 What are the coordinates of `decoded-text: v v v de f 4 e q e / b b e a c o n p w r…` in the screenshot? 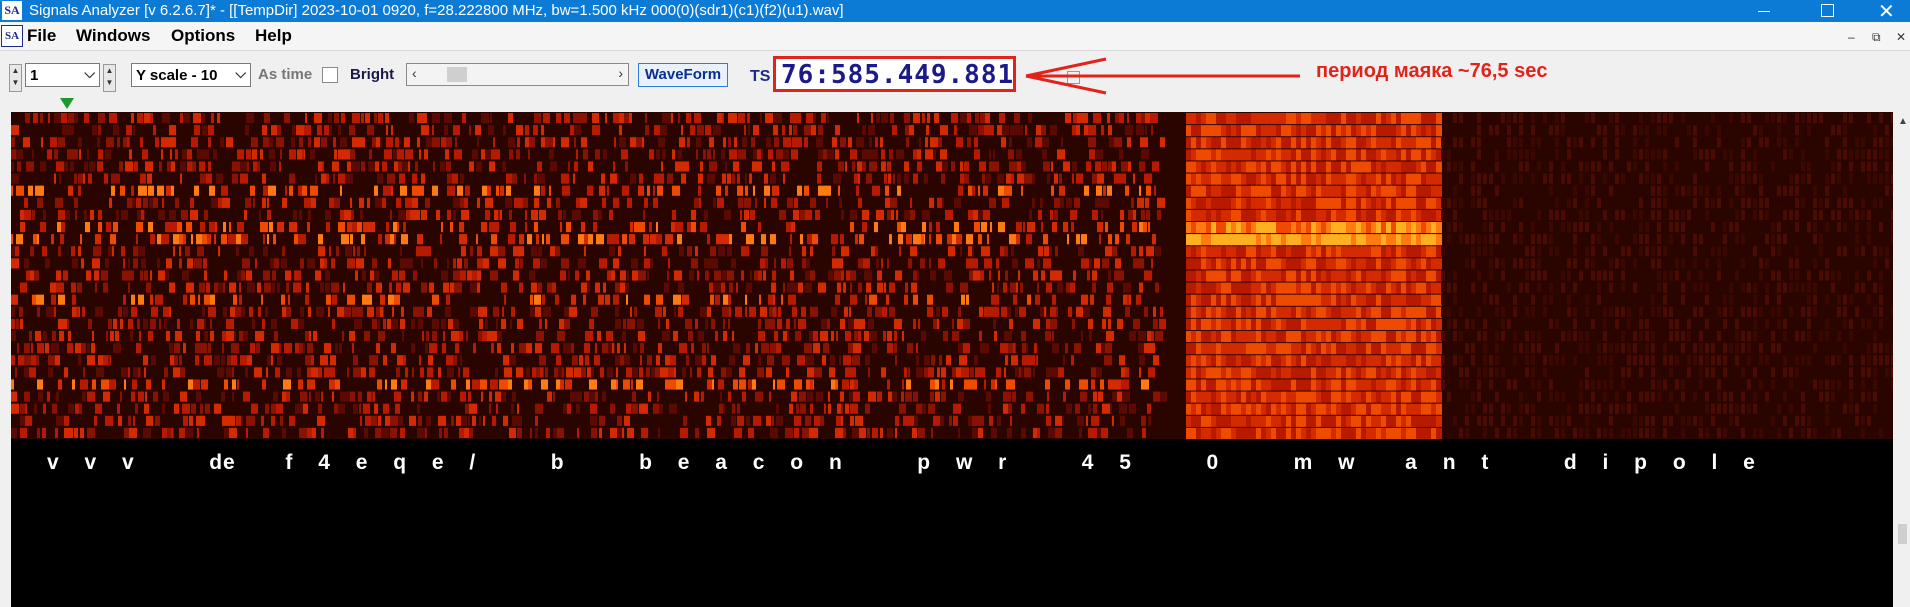 It's located at (901, 462).